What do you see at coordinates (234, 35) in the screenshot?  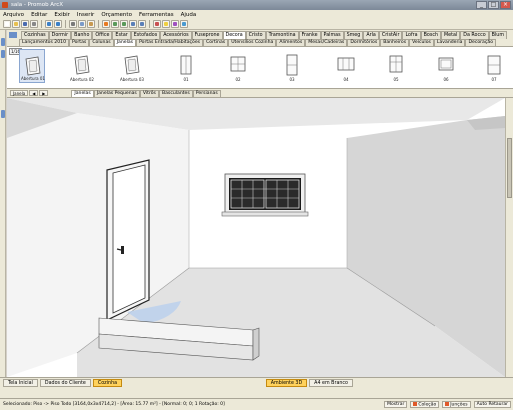 I see `tab-decora: Decora` at bounding box center [234, 35].